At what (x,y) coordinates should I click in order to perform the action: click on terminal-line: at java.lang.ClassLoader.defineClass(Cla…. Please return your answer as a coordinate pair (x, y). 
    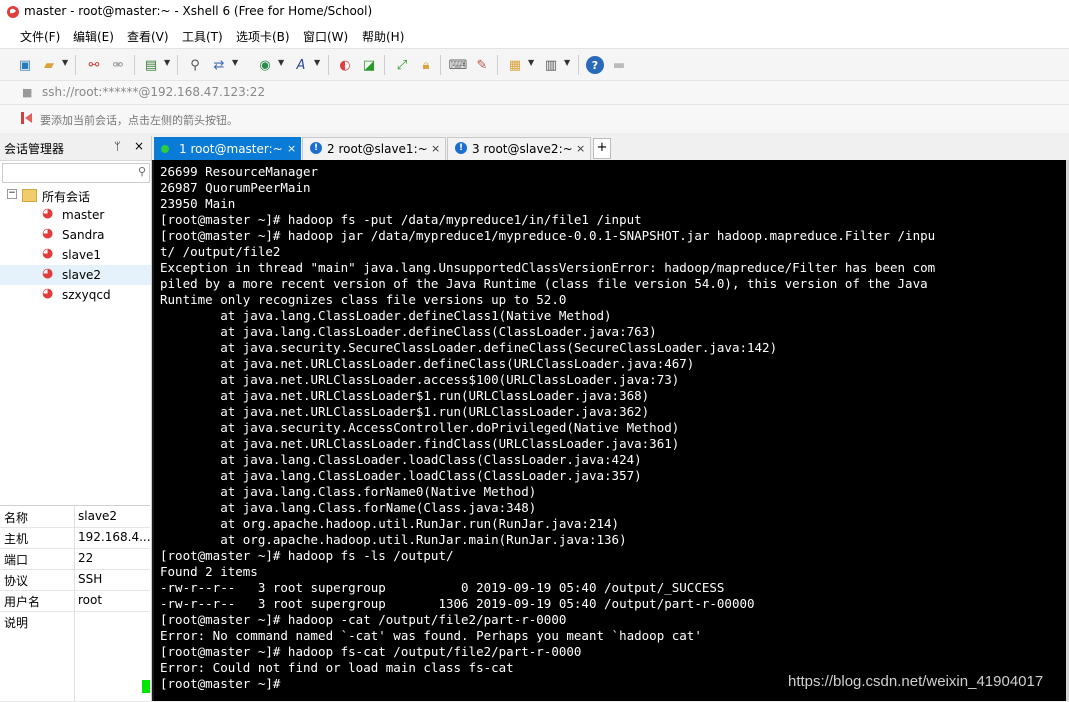
    Looking at the image, I should click on (408, 331).